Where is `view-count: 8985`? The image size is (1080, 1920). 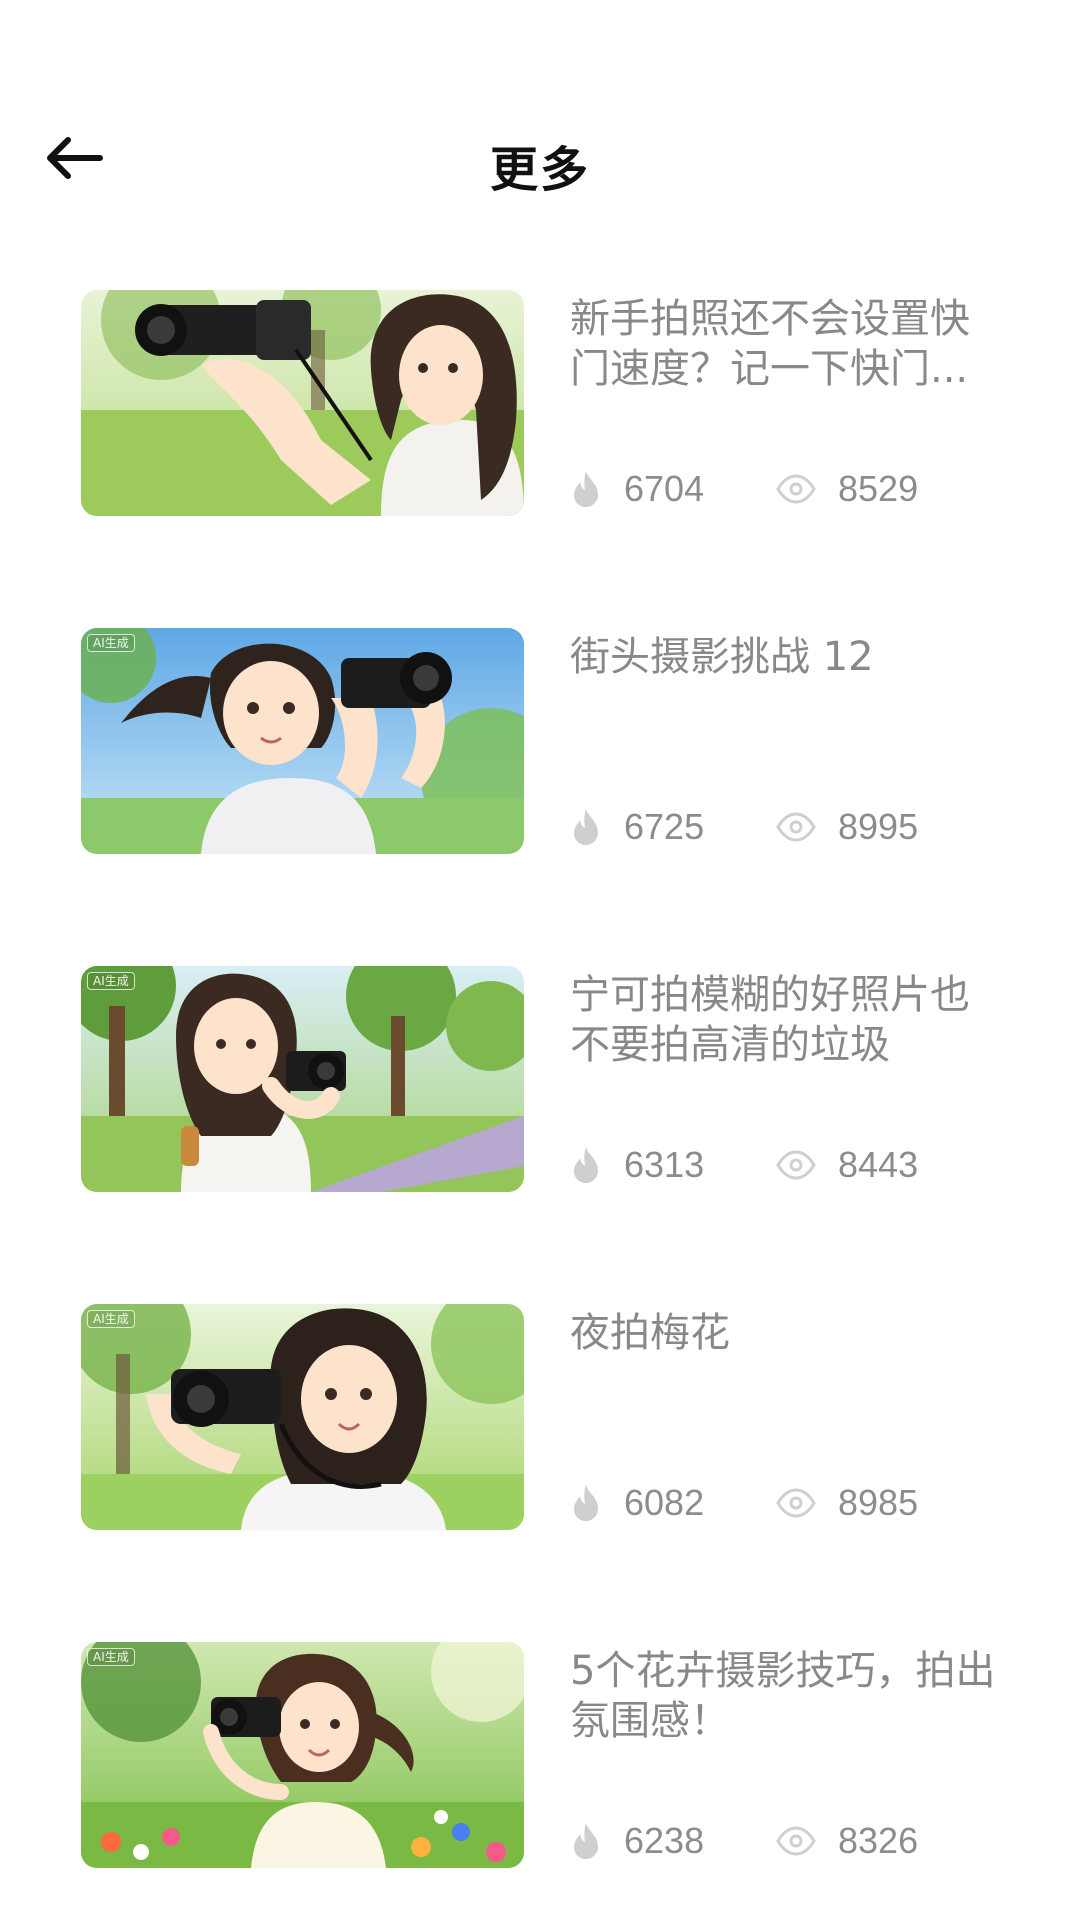
view-count: 8985 is located at coordinates (847, 1503).